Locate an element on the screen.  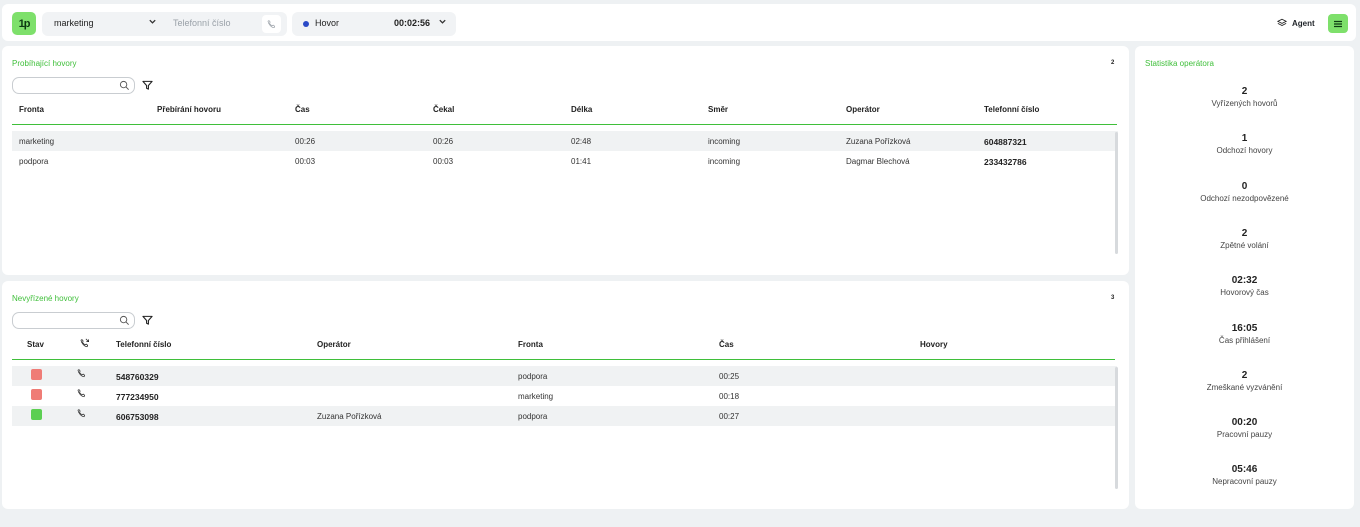
stat-item: 2 Zmeškané vyzvánění is located at coordinates (1244, 381).